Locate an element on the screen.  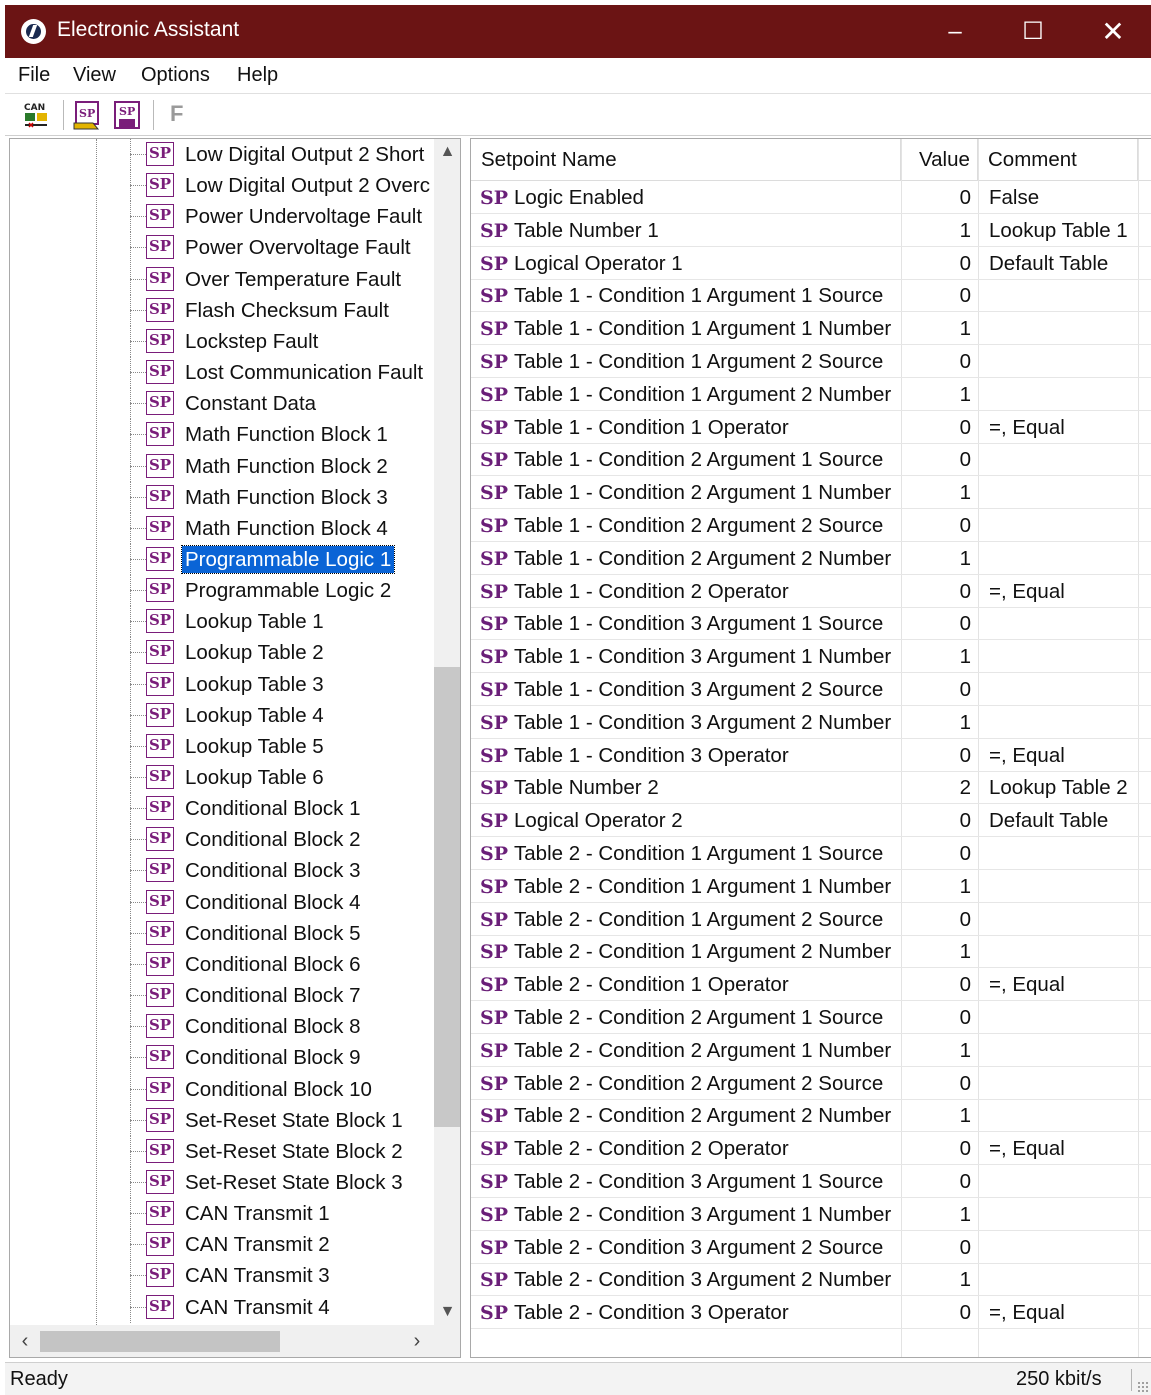
flash-button: F is located at coordinates (176, 114).